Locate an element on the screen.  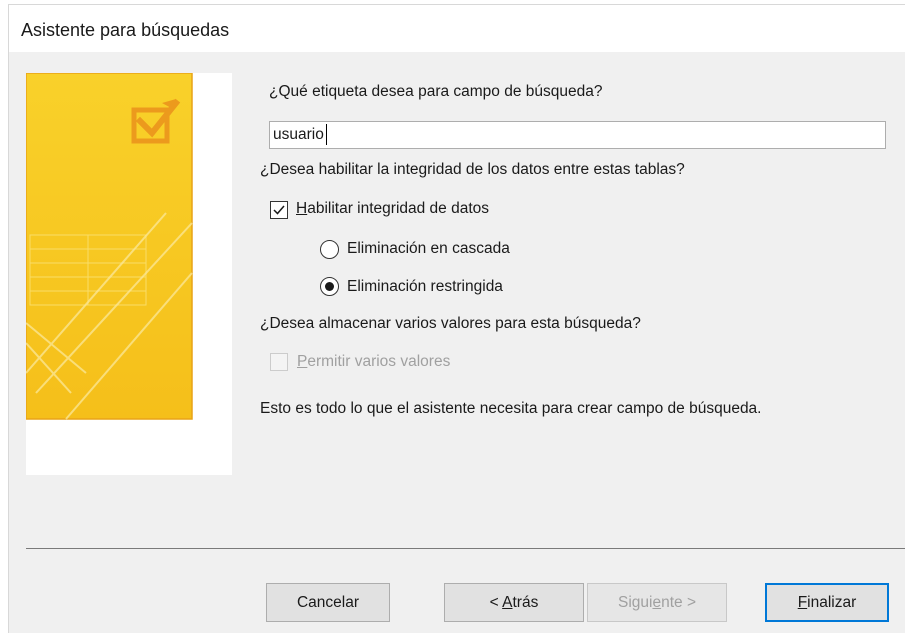
back-rest: trás is located at coordinates (525, 602).